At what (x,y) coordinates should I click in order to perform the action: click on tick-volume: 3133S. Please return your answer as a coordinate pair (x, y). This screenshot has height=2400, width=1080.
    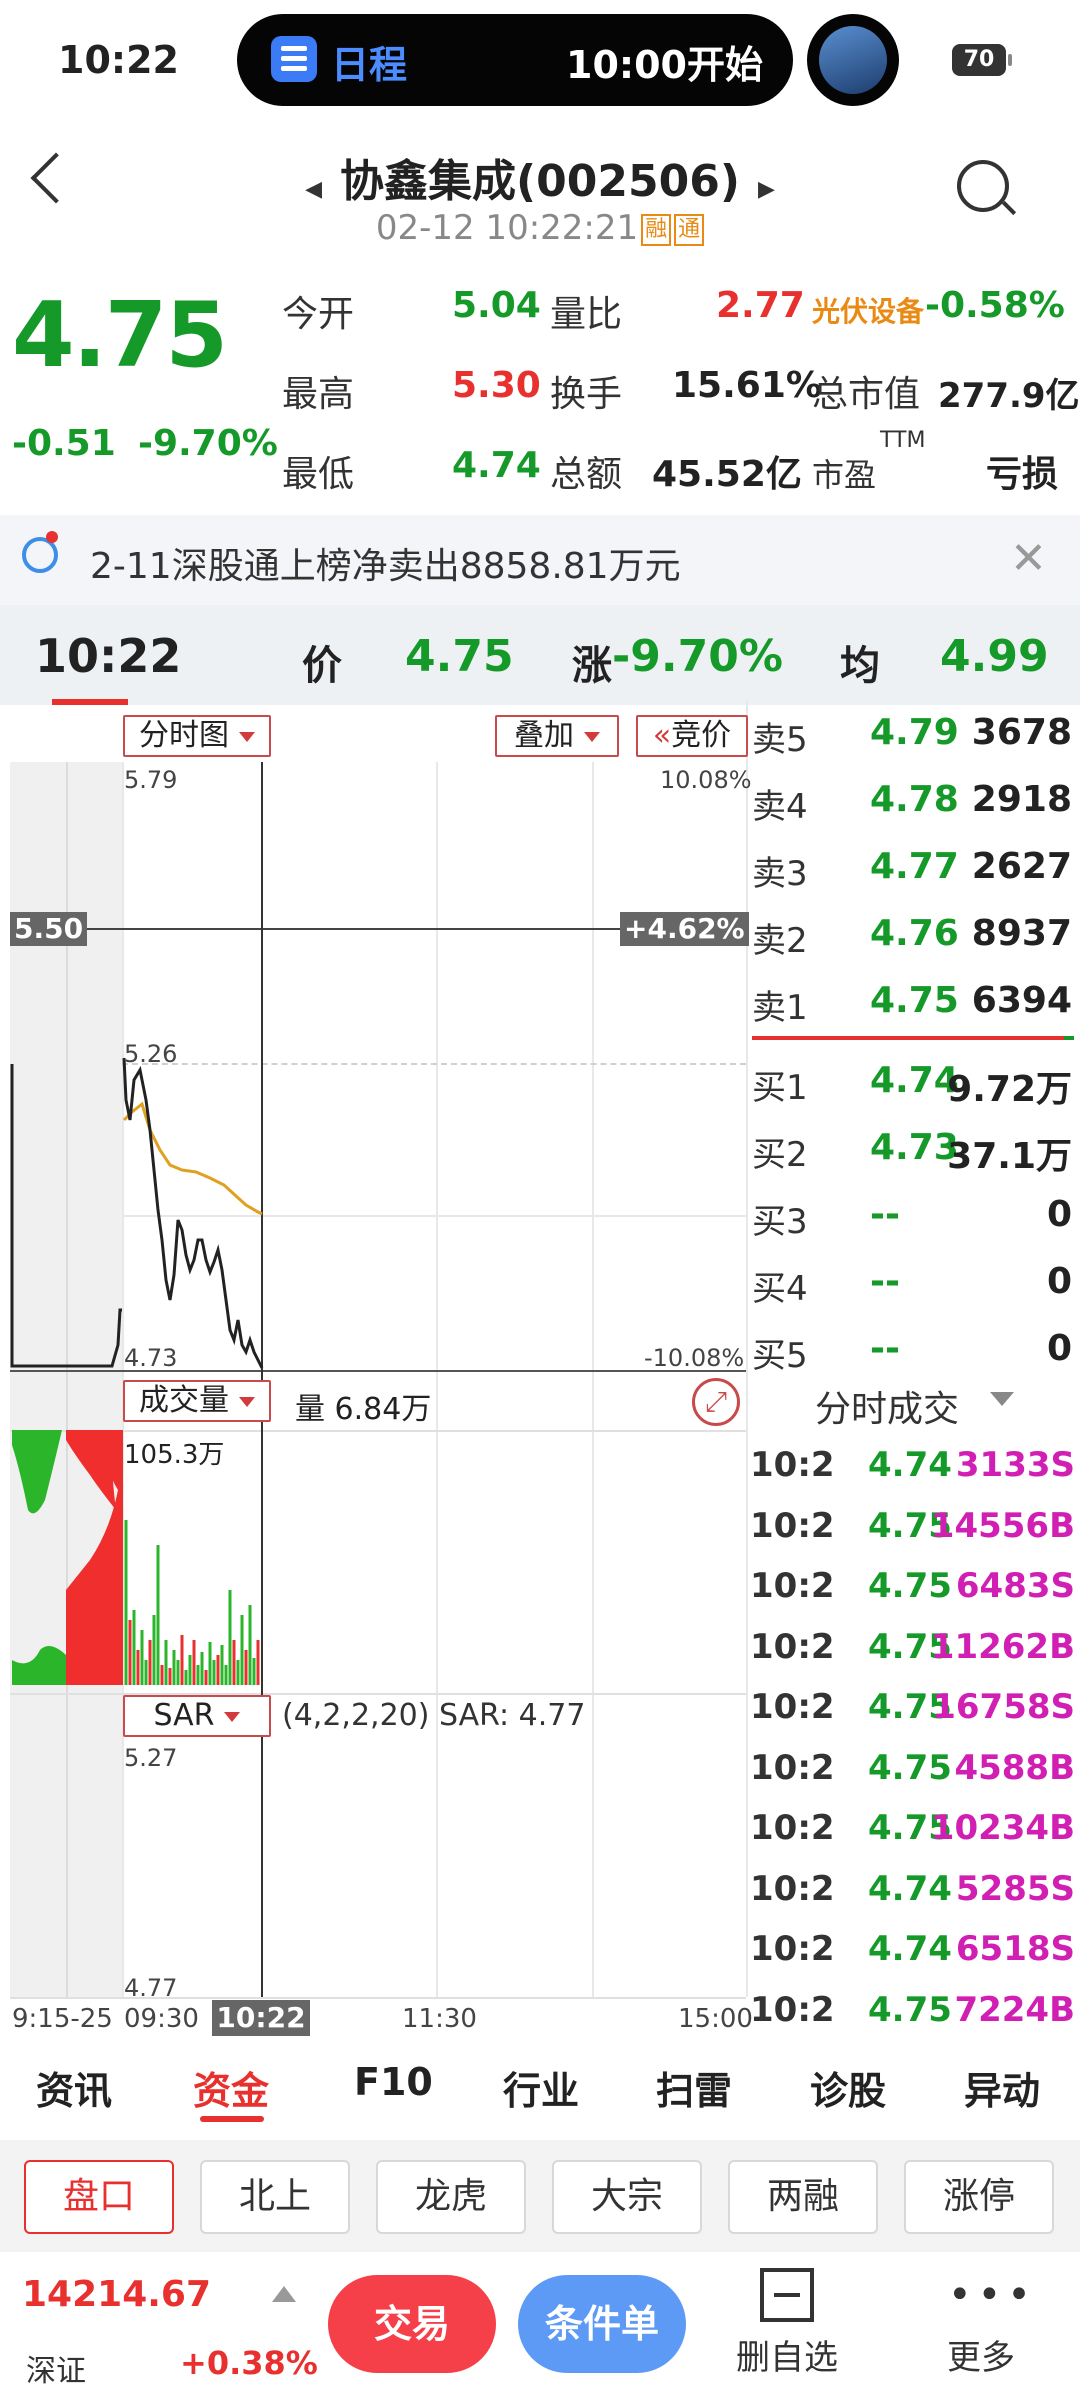
    Looking at the image, I should click on (1015, 1465).